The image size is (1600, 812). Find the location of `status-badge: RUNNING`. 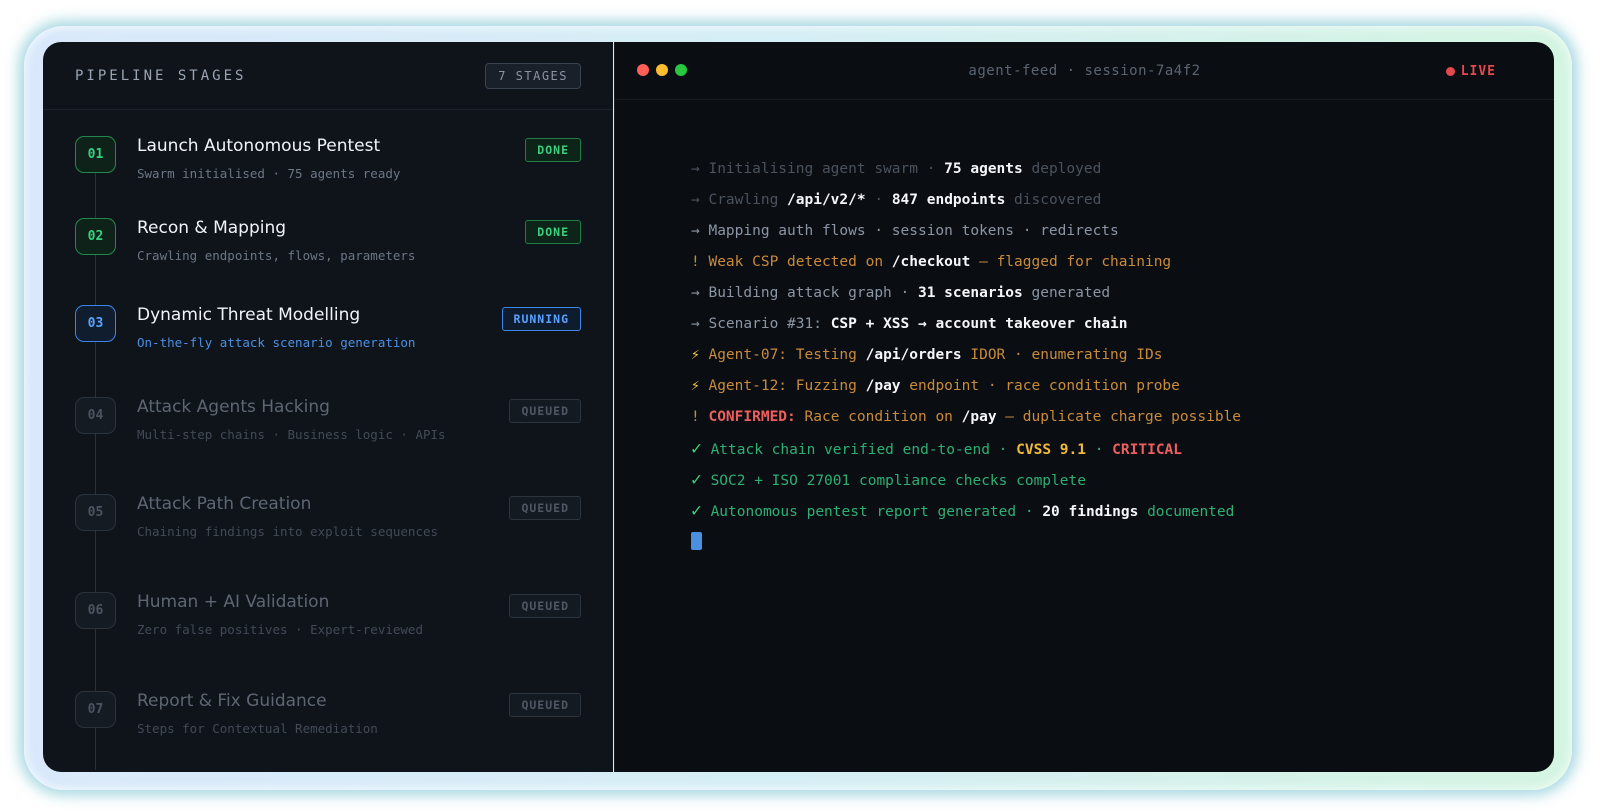

status-badge: RUNNING is located at coordinates (541, 319).